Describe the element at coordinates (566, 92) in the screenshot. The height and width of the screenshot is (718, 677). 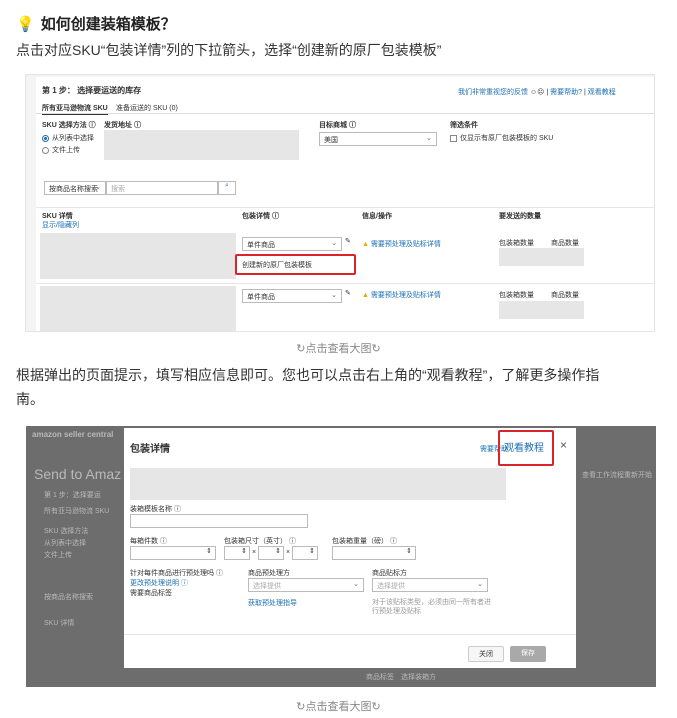
I see `need-help-link: 需要帮助?` at that location.